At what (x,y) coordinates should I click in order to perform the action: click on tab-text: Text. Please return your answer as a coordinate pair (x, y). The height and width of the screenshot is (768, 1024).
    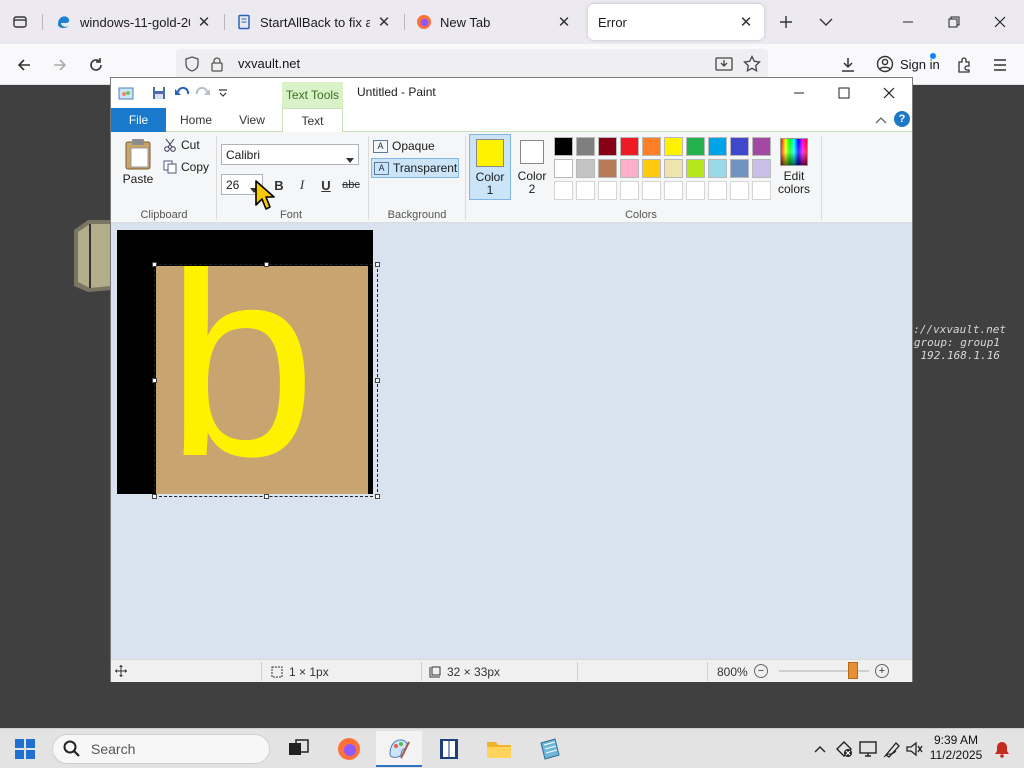
    Looking at the image, I should click on (312, 120).